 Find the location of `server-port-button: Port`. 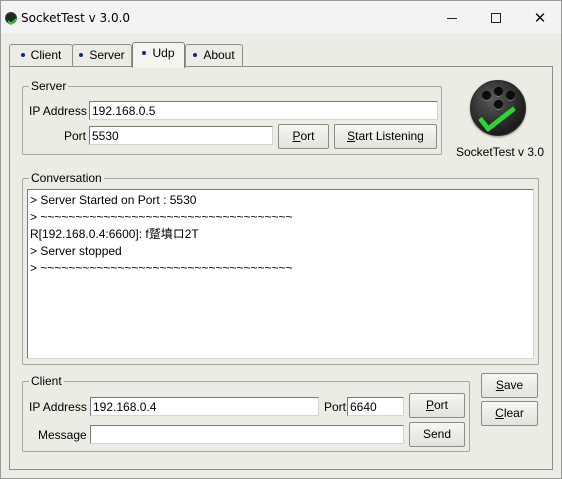

server-port-button: Port is located at coordinates (303, 136).